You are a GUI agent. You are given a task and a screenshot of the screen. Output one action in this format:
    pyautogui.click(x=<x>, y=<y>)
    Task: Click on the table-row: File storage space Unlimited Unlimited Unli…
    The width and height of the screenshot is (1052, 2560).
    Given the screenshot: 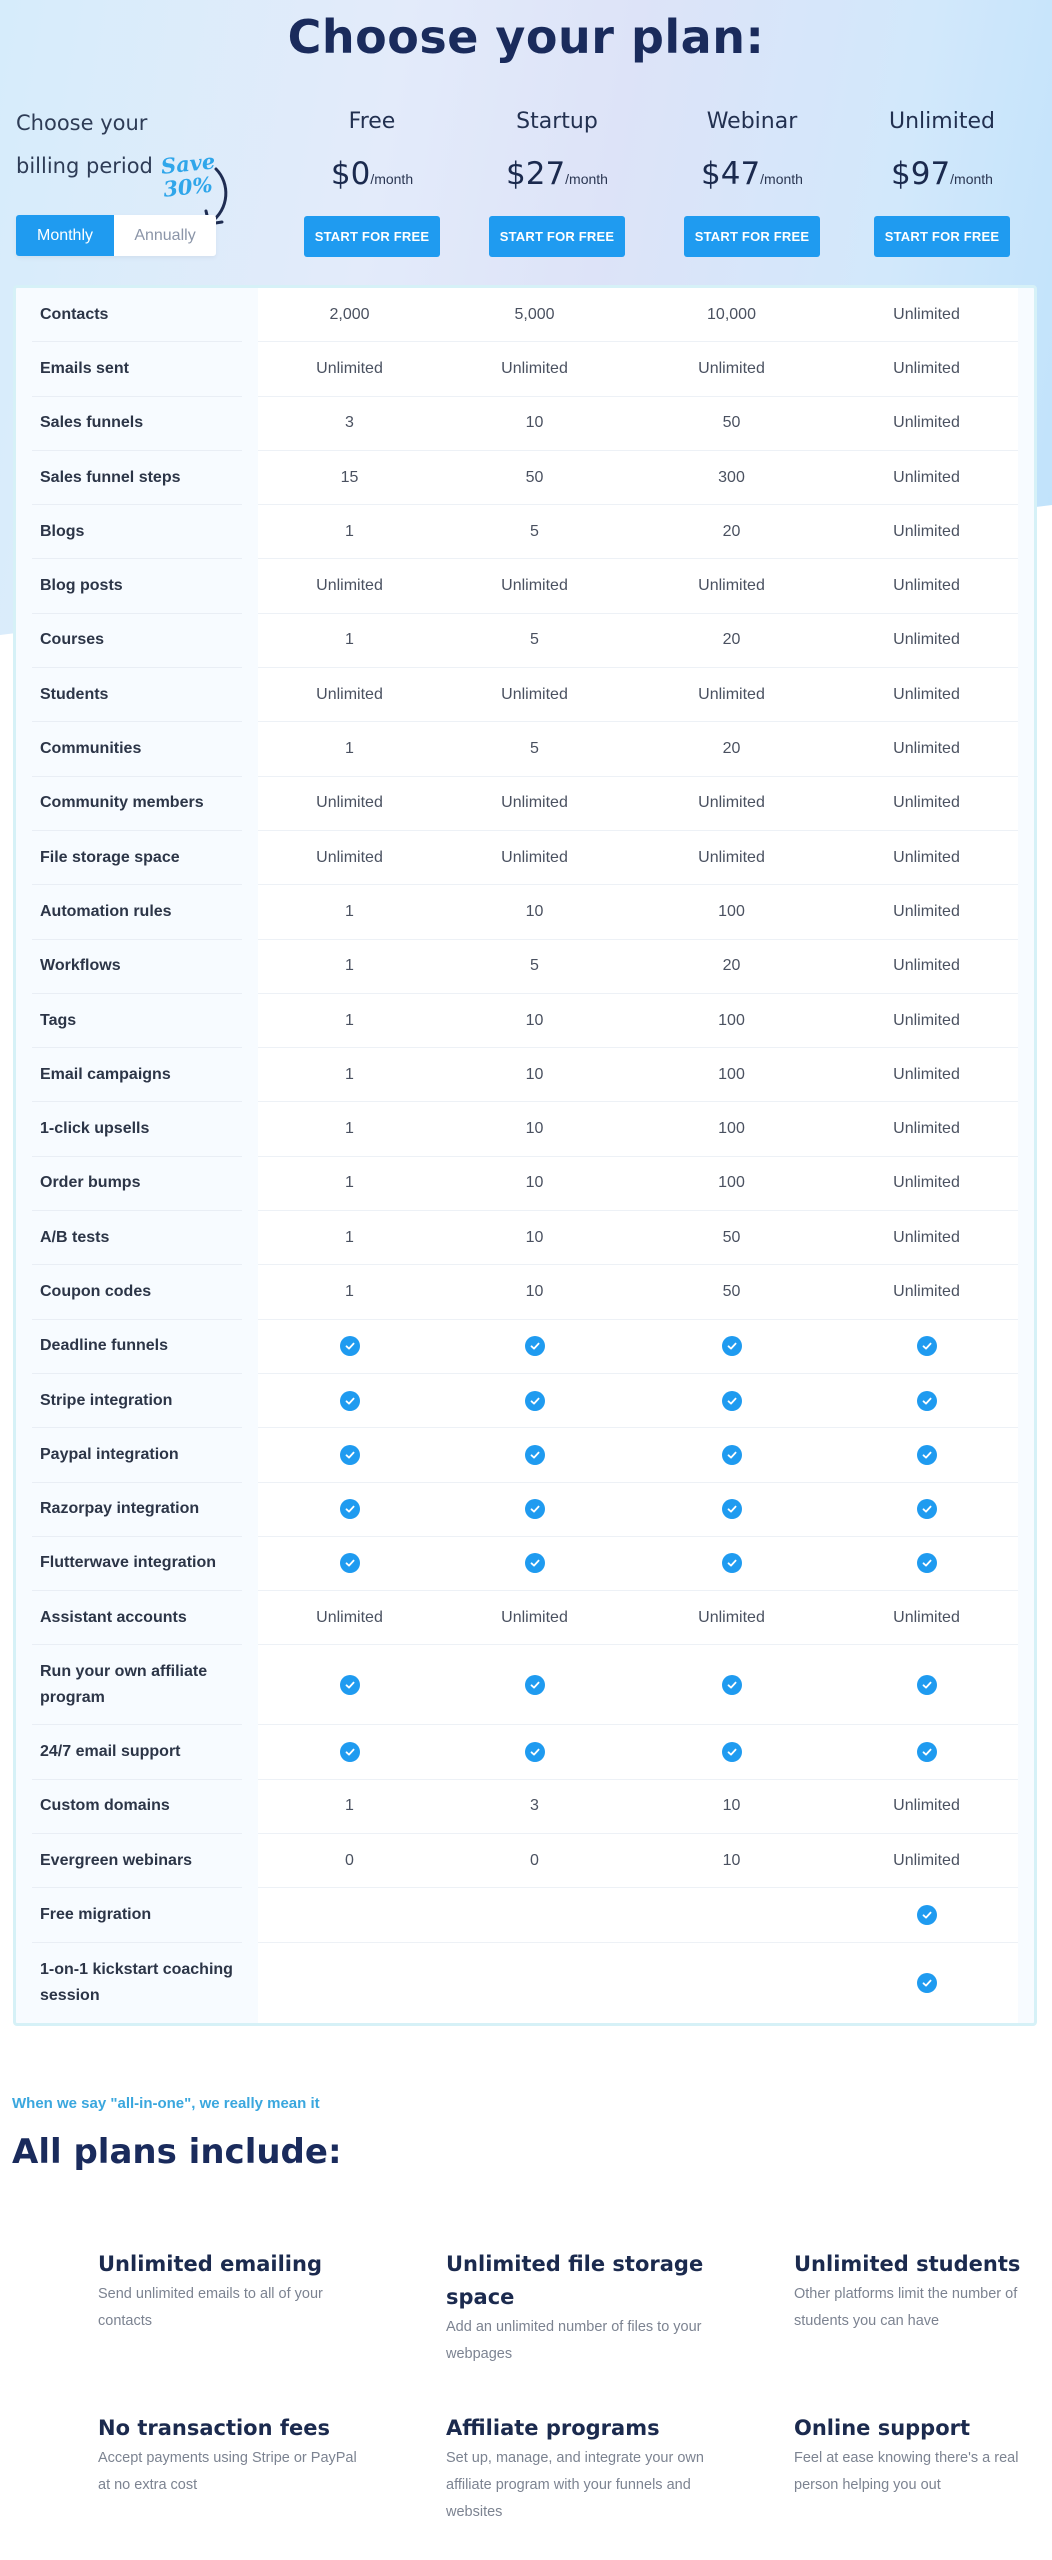 What is the action you would take?
    pyautogui.click(x=525, y=858)
    